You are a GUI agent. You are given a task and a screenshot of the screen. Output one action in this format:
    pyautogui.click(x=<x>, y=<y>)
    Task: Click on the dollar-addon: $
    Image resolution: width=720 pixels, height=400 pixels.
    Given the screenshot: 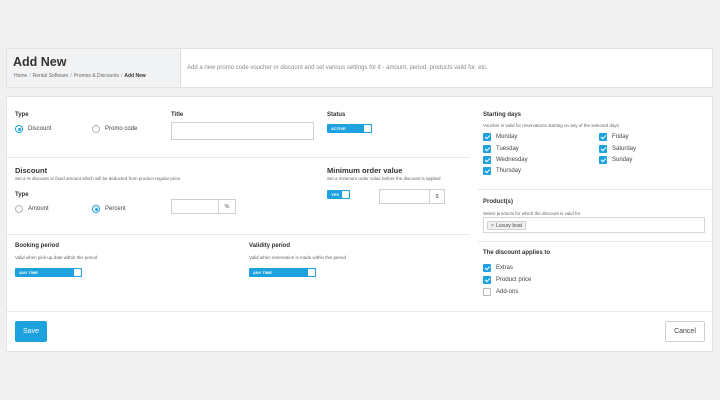 What is the action you would take?
    pyautogui.click(x=437, y=196)
    